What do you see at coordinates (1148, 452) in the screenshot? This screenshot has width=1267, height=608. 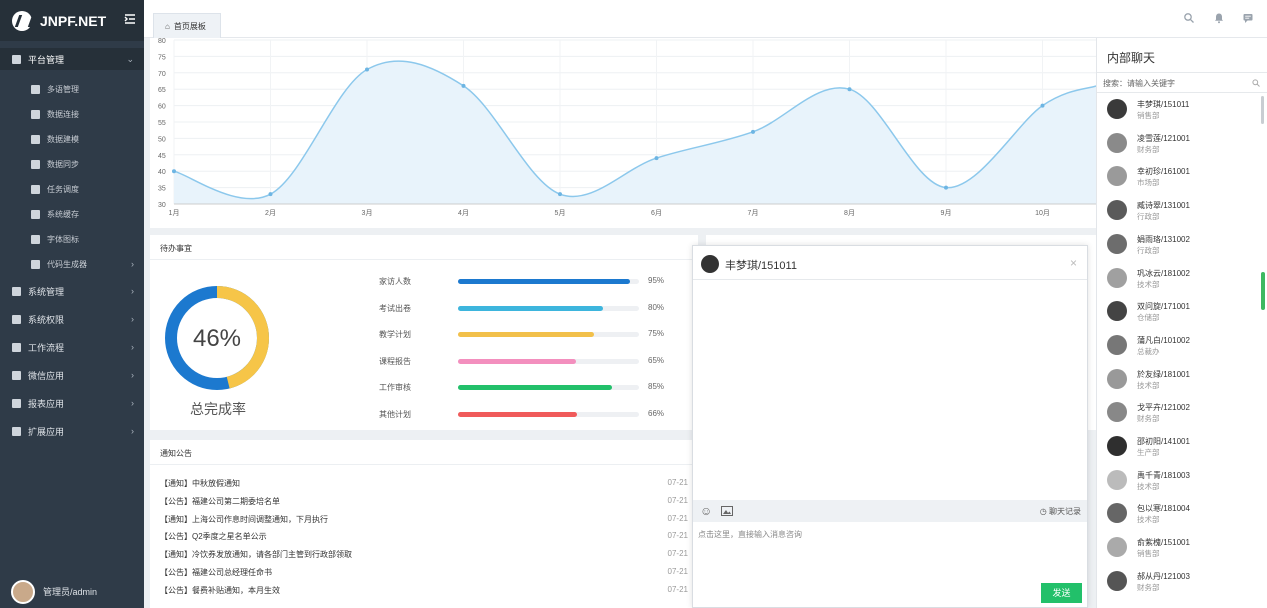 I see `contact-dept: 生产部` at bounding box center [1148, 452].